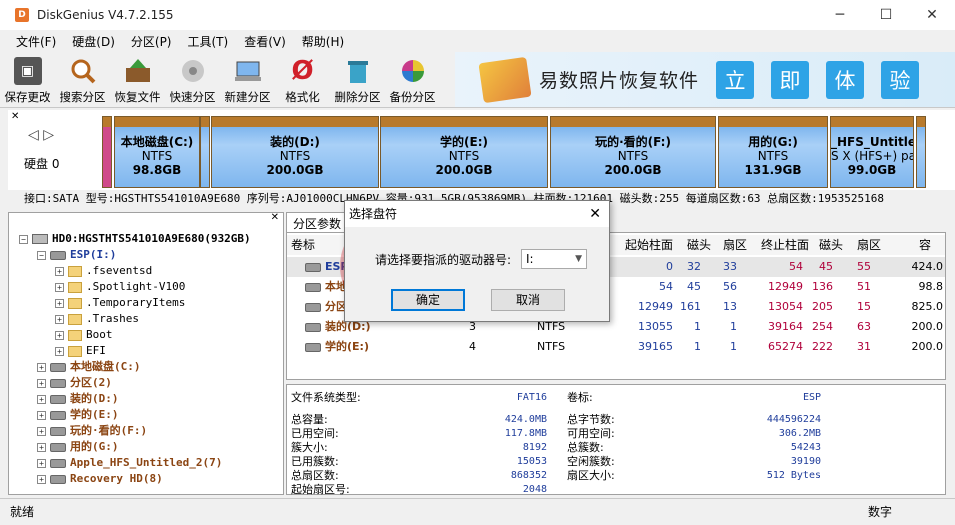 This screenshot has height=525, width=955. Describe the element at coordinates (27, 80) in the screenshot. I see `save-changes-button: ▣ 保存更改` at that location.